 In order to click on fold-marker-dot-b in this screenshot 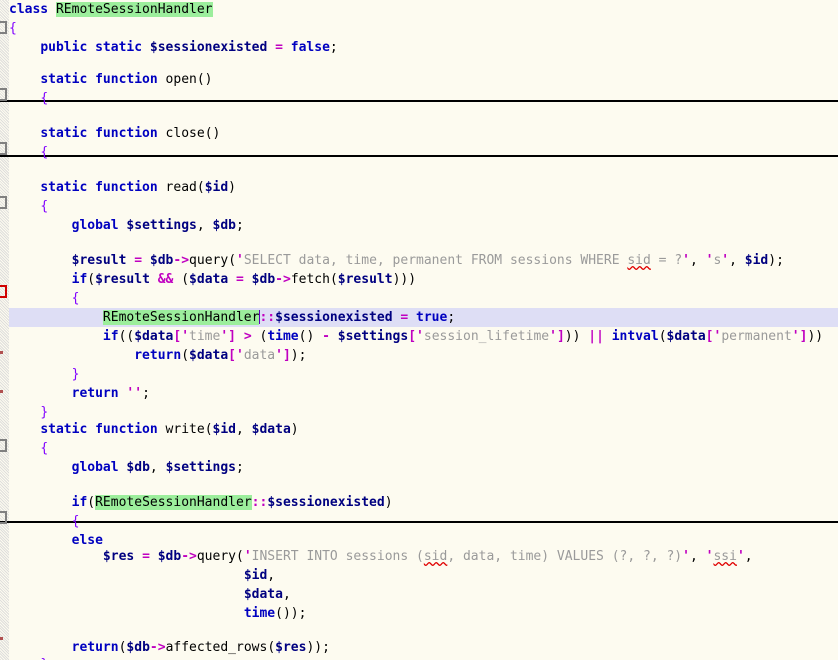, I will do `click(1, 391)`.